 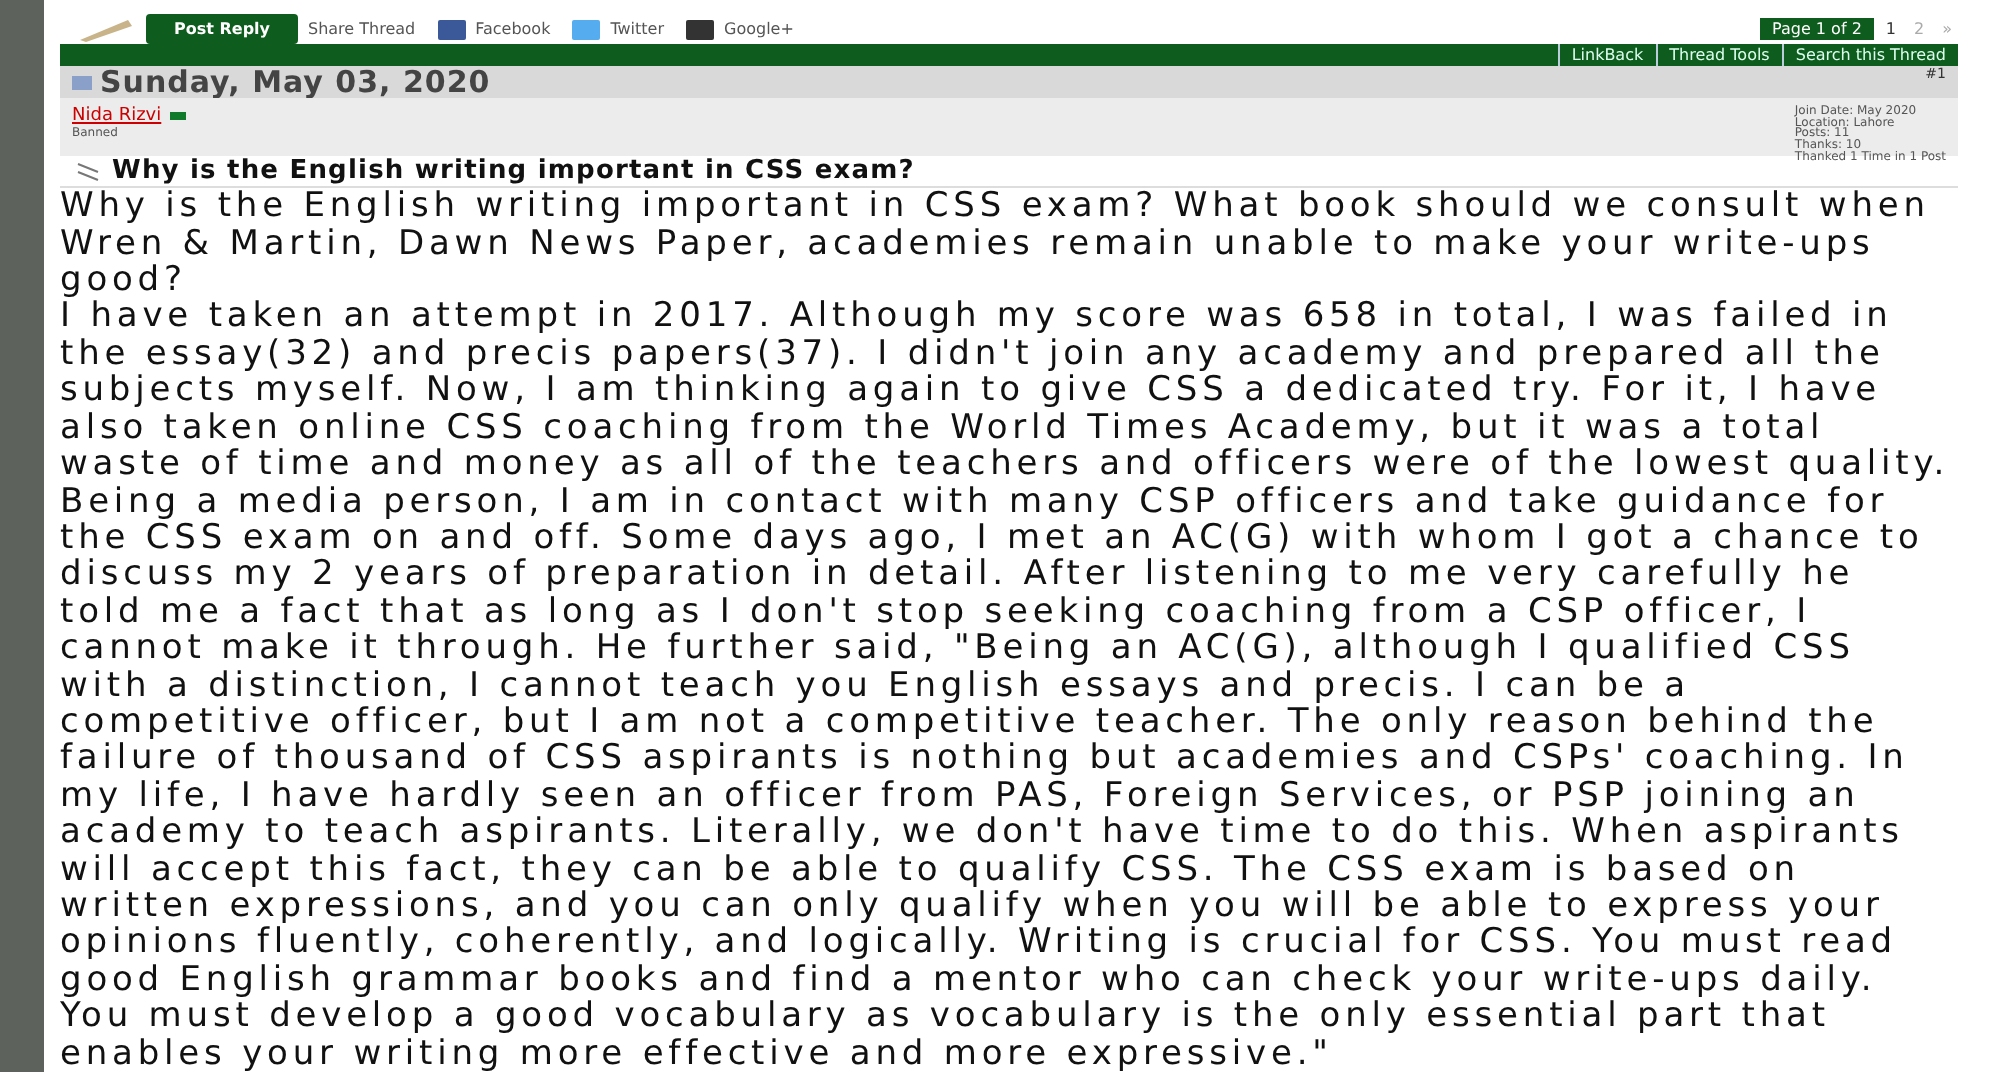 I want to click on post-title: Why is the English writing important in CSS exam?, so click(x=513, y=171).